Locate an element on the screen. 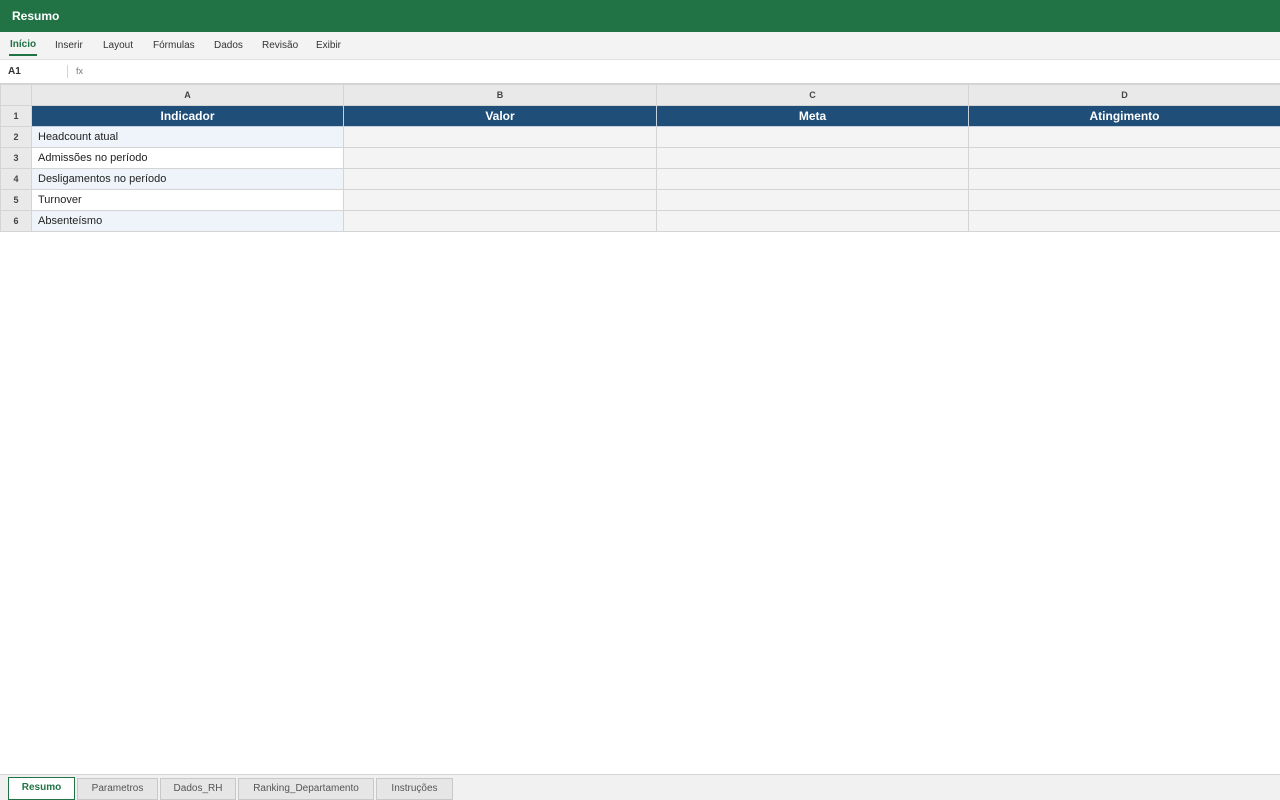 This screenshot has width=1280, height=800. formula-bar: A1 fx is located at coordinates (640, 72).